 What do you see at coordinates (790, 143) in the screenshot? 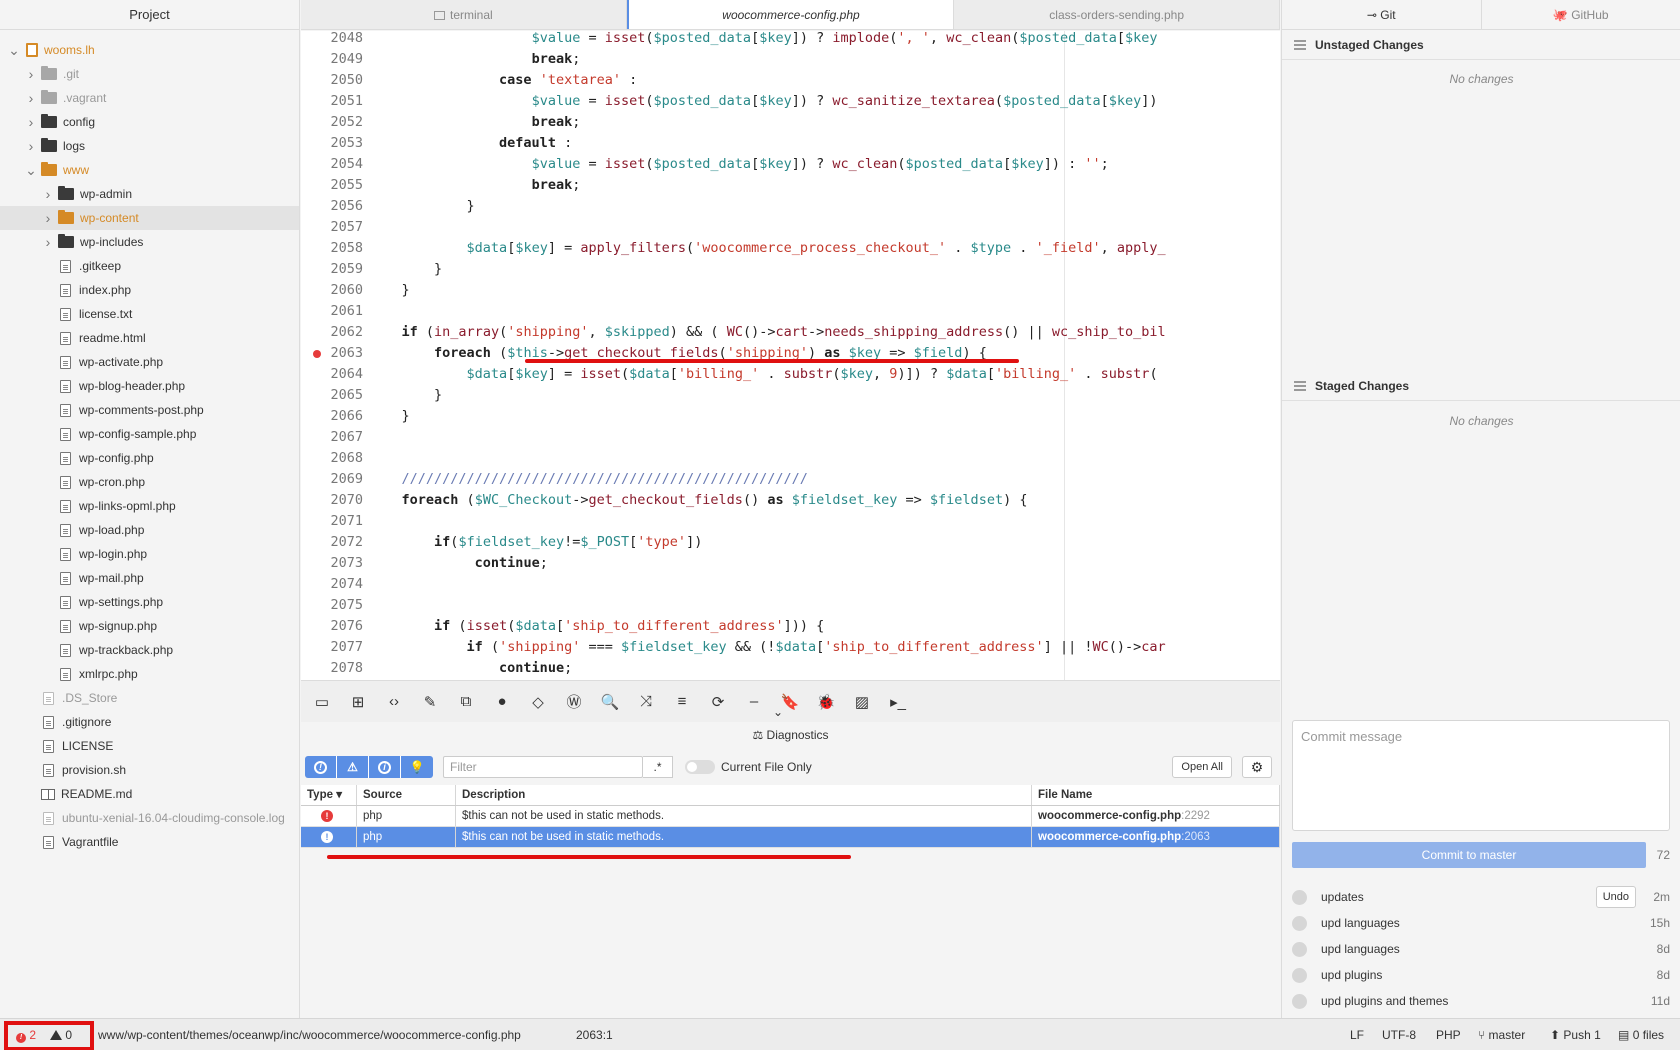
I see `code-line: 2053 default :` at bounding box center [790, 143].